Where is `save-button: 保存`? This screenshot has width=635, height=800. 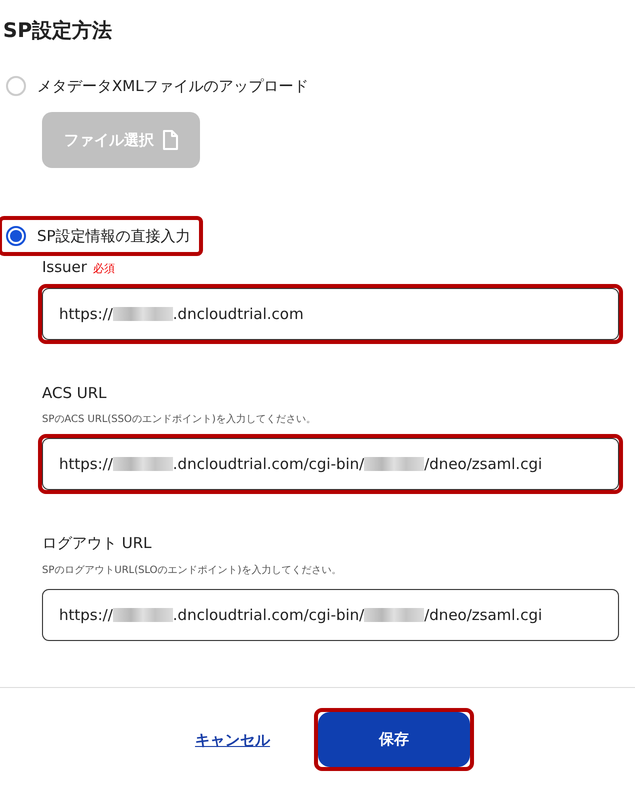 save-button: 保存 is located at coordinates (394, 739).